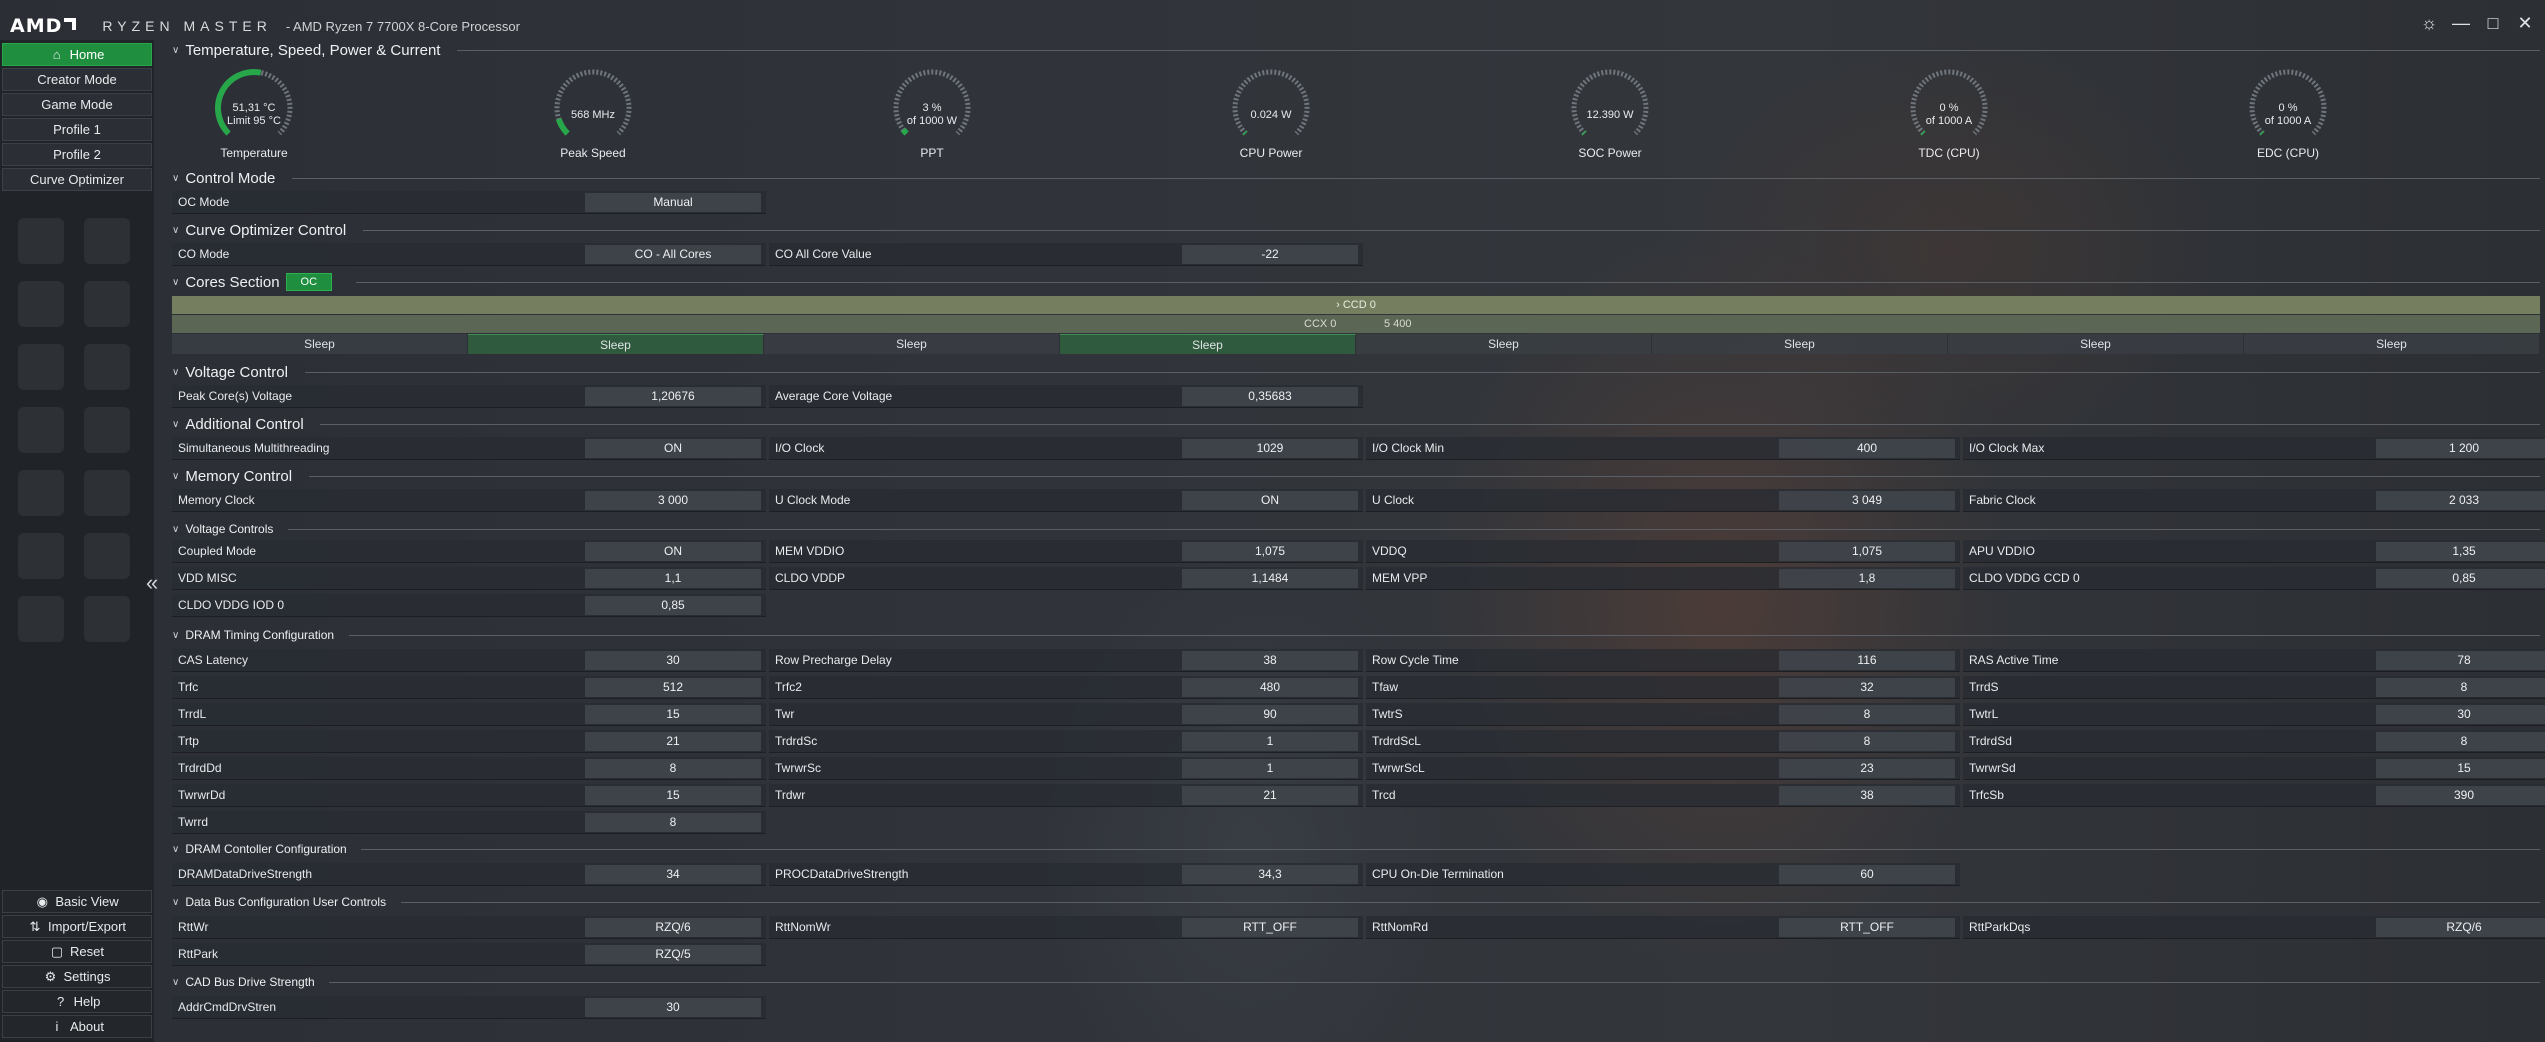 The height and width of the screenshot is (1042, 2545). I want to click on setting-value: 1,35, so click(2460, 551).